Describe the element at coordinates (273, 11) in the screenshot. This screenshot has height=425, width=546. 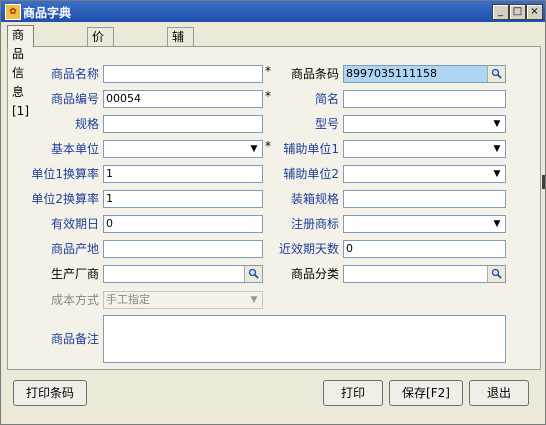
I see `title-bar: ✿ 商品字典 _ □ ×` at that location.